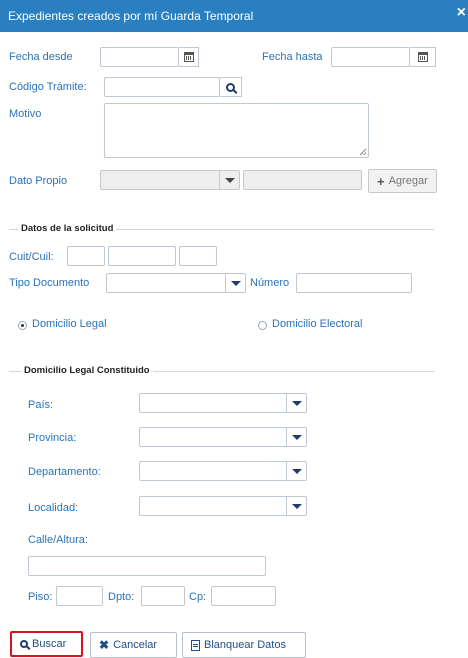  What do you see at coordinates (79, 596) in the screenshot?
I see `piso-input` at bounding box center [79, 596].